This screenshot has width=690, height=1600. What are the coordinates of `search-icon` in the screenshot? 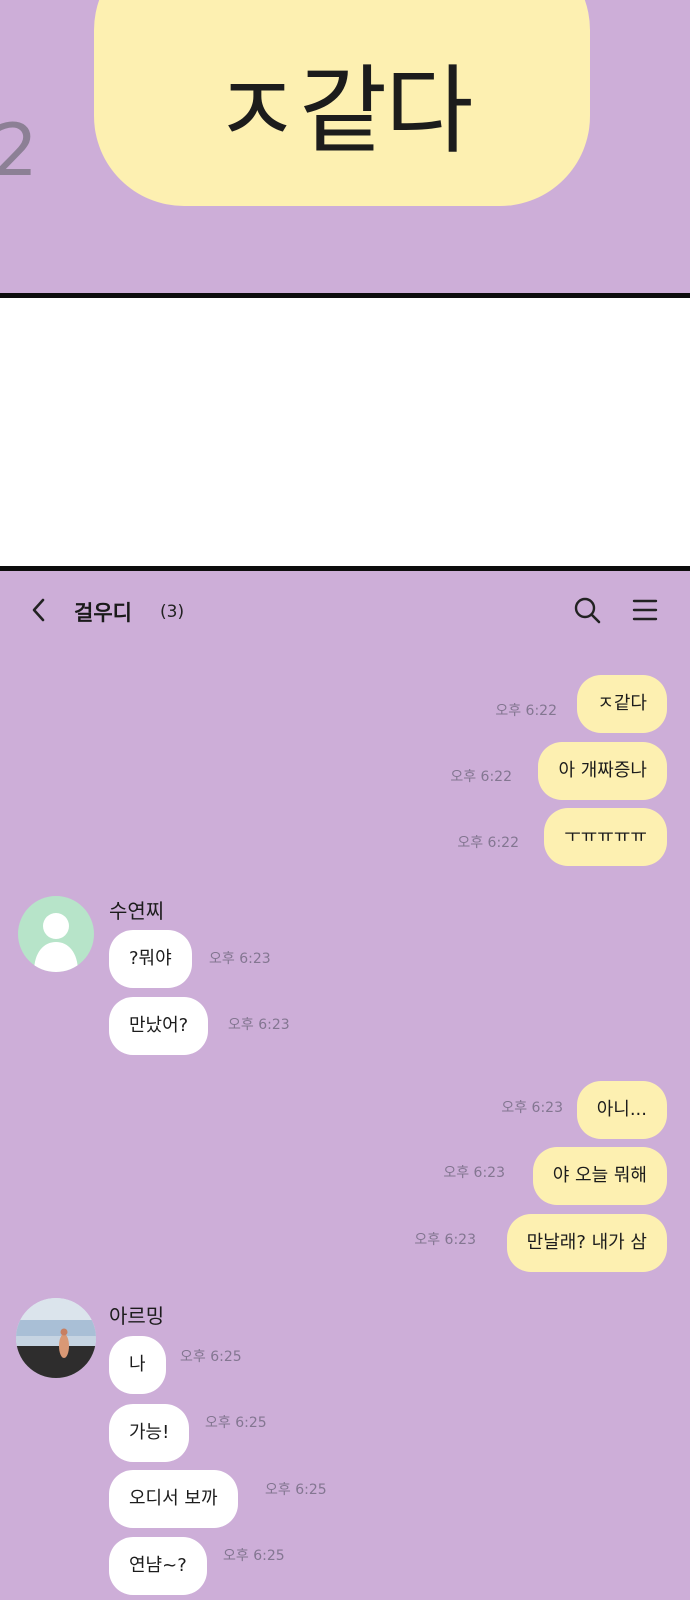 It's located at (587, 610).